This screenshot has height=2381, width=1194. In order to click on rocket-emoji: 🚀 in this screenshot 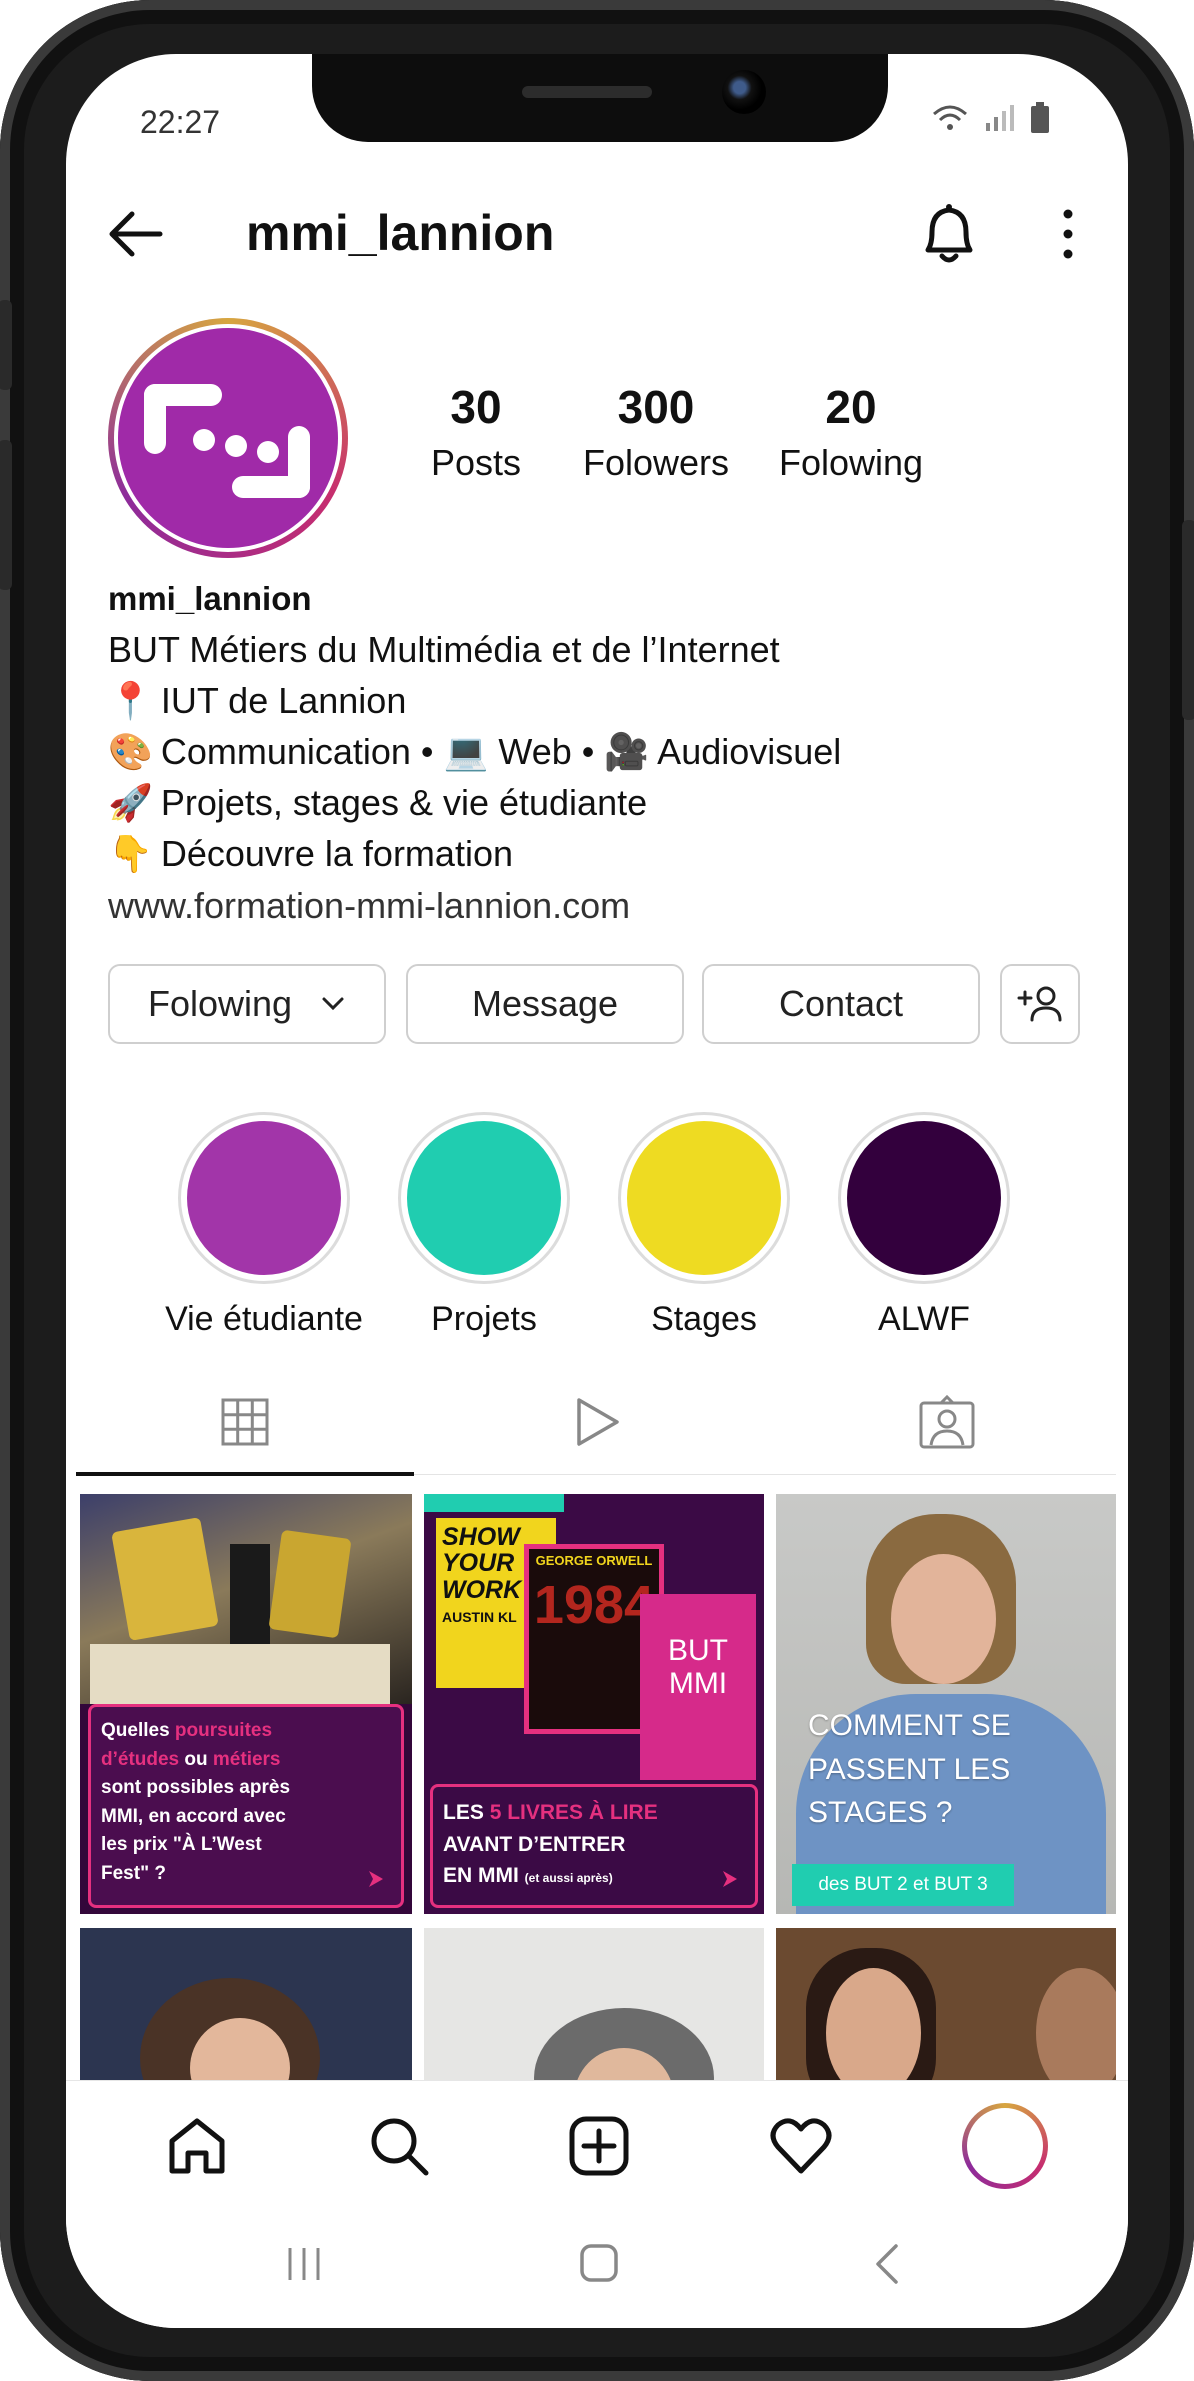, I will do `click(130, 802)`.